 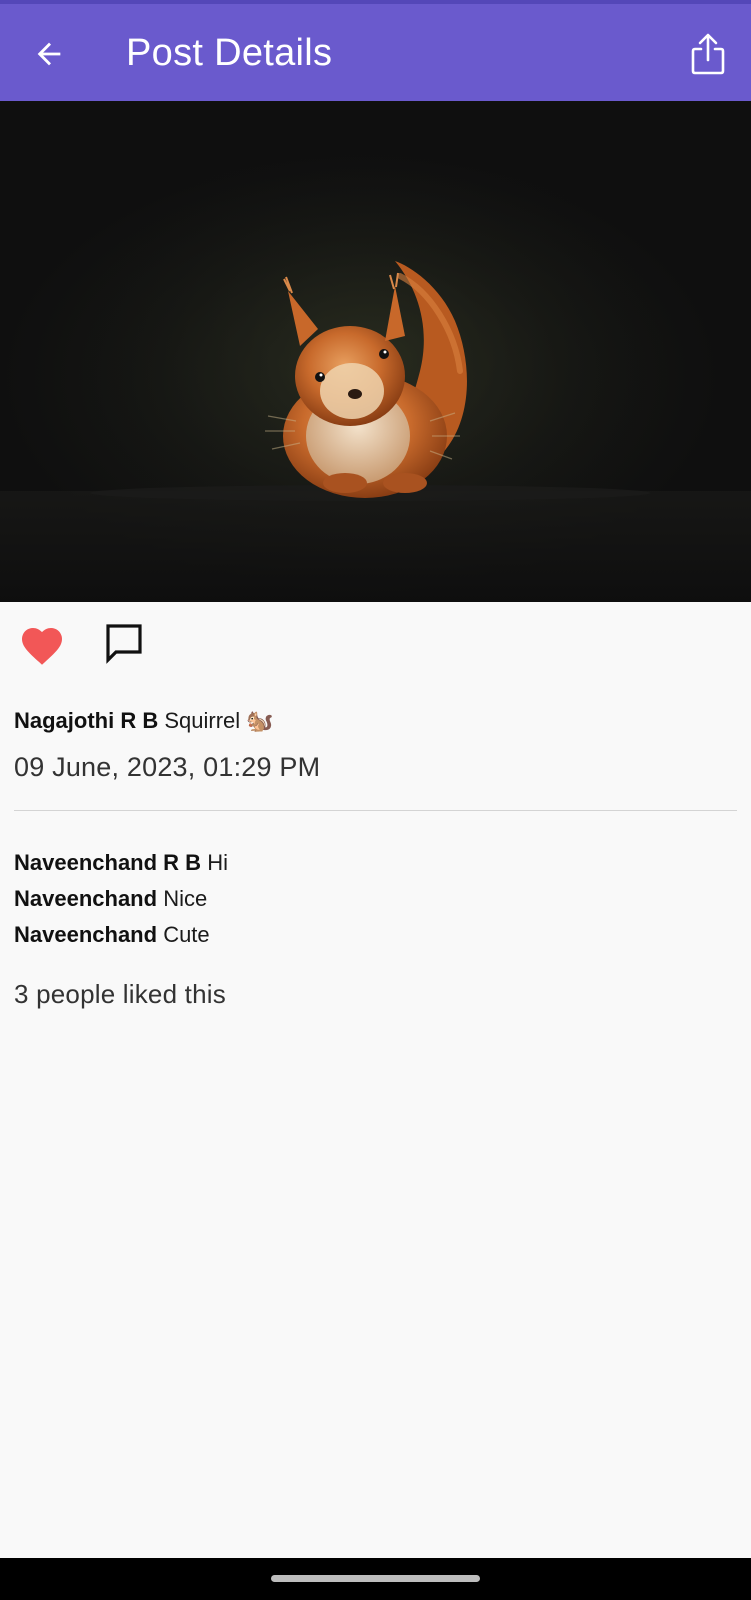 What do you see at coordinates (107, 862) in the screenshot?
I see `comment-author: Naveenchand R B` at bounding box center [107, 862].